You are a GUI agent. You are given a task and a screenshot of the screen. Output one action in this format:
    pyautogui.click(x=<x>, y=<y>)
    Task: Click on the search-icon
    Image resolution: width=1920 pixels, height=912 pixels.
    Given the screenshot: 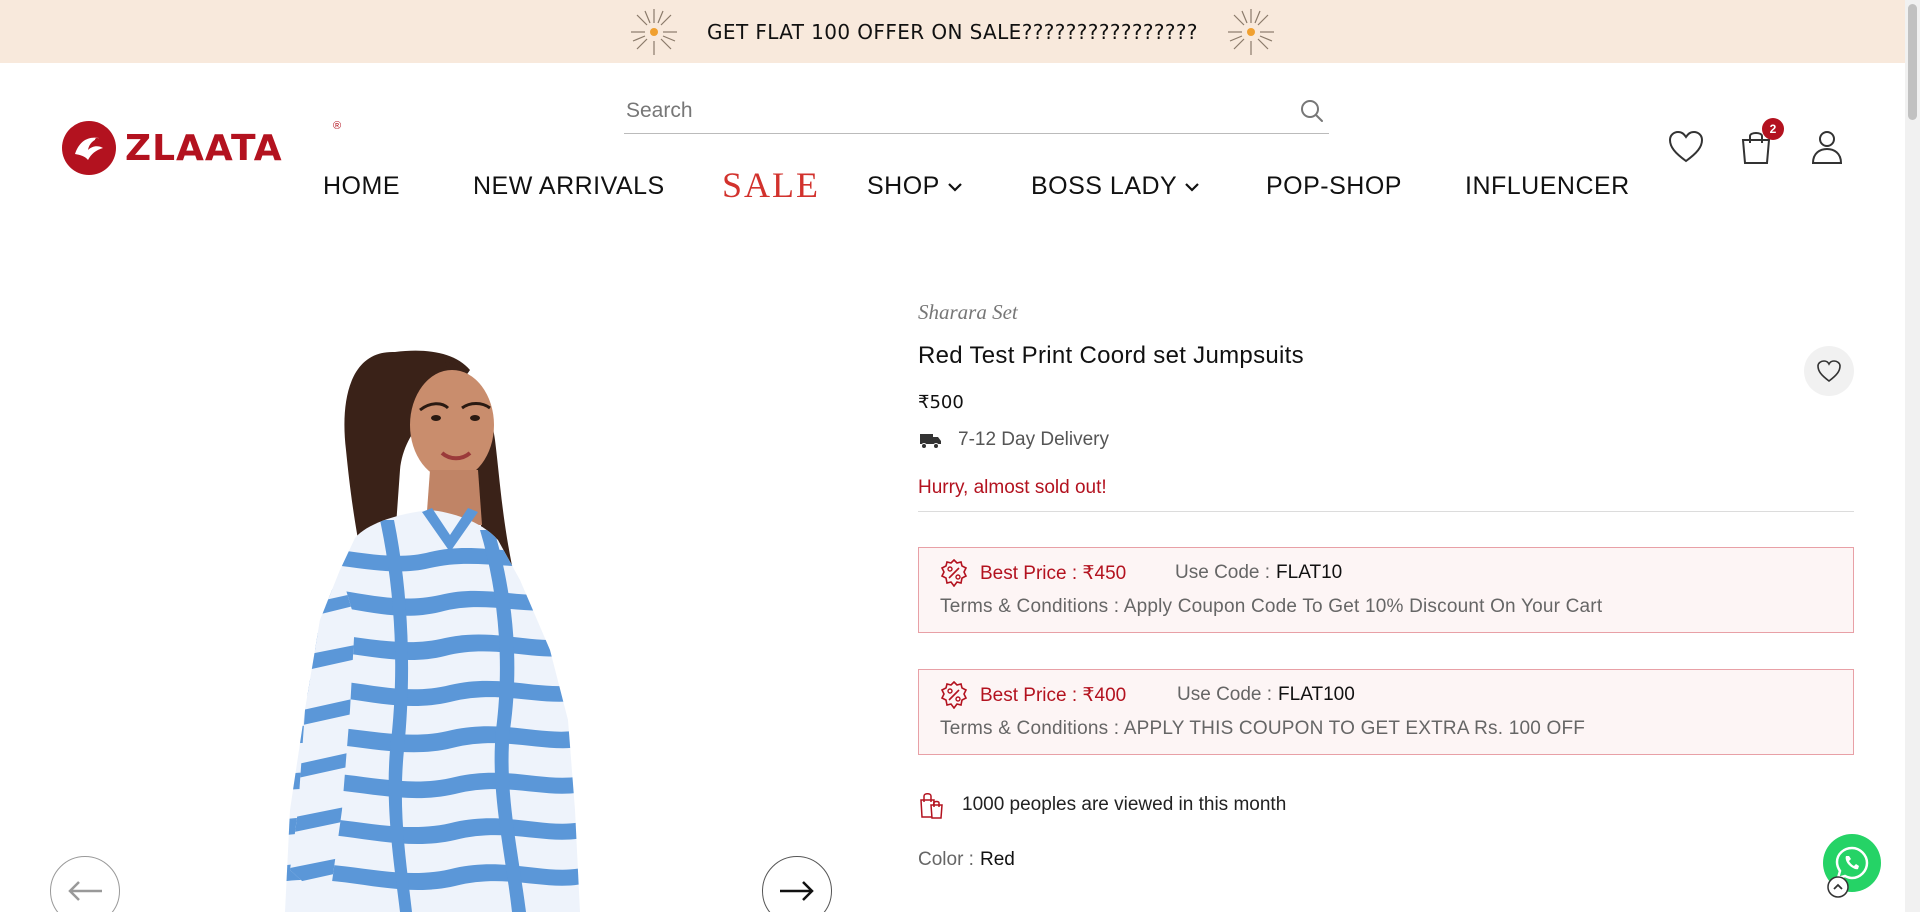 What is the action you would take?
    pyautogui.click(x=1312, y=111)
    